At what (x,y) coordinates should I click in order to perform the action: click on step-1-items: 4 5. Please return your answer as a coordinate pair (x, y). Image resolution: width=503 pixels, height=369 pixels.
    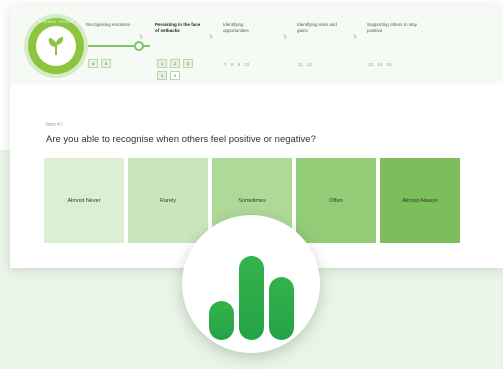
    Looking at the image, I should click on (108, 63).